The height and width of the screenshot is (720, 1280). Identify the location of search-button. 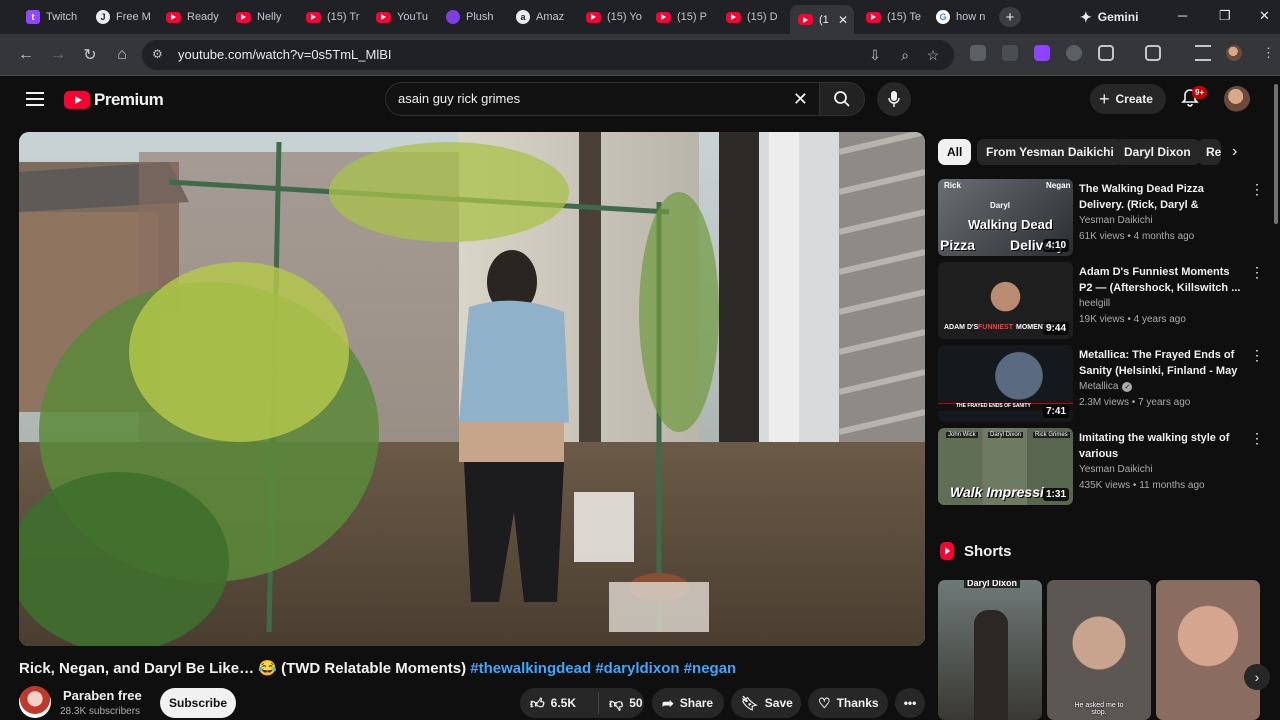
(842, 99).